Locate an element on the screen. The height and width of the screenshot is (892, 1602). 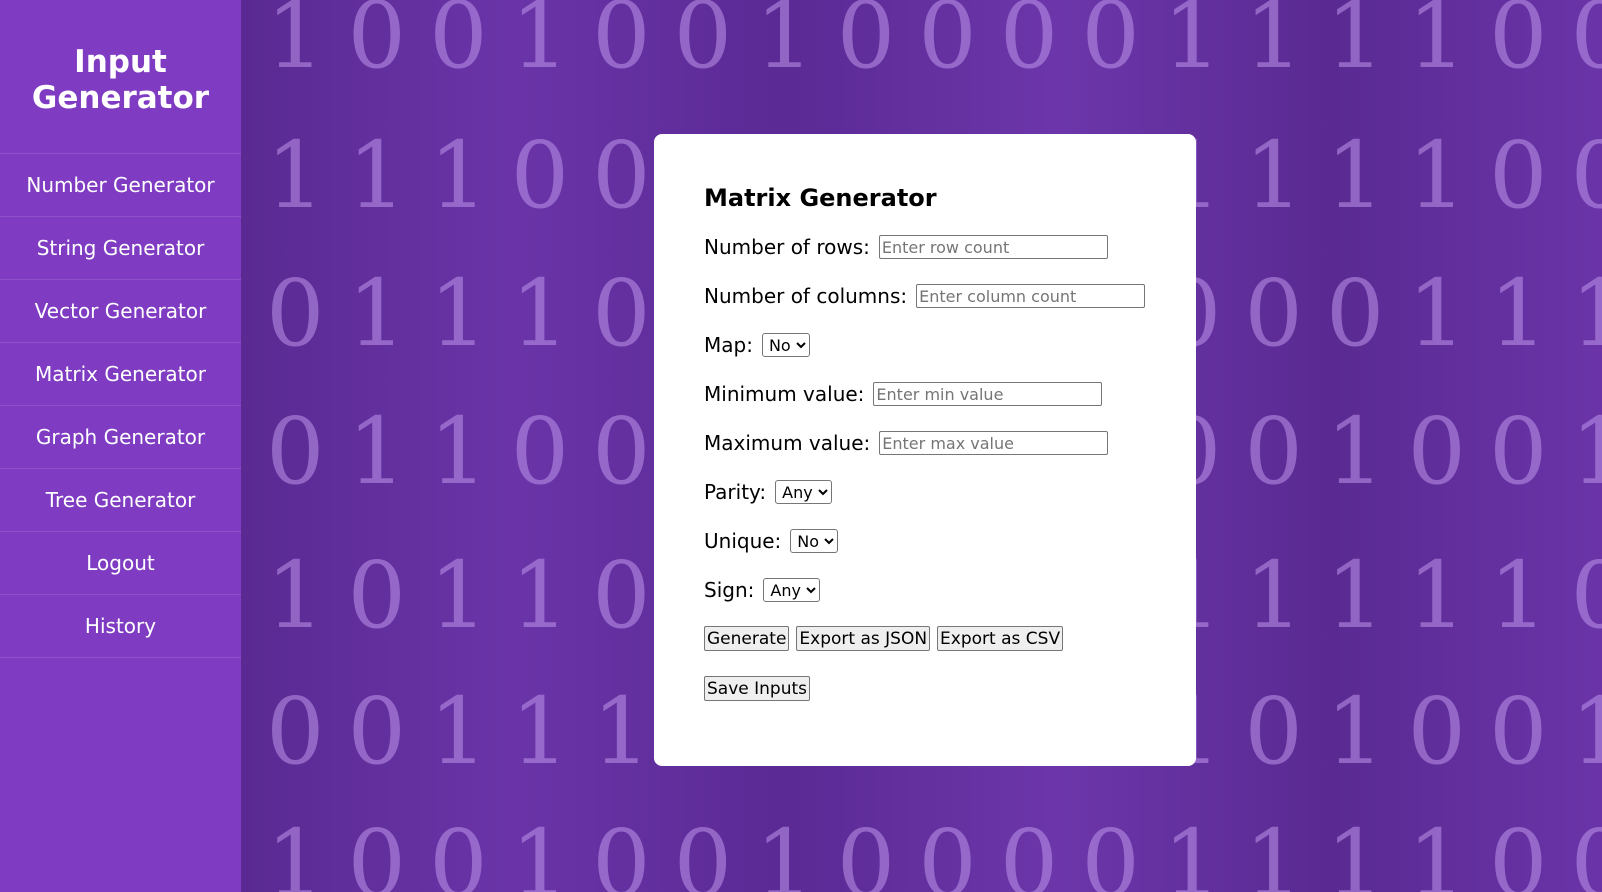
map-label: Map: is located at coordinates (728, 345).